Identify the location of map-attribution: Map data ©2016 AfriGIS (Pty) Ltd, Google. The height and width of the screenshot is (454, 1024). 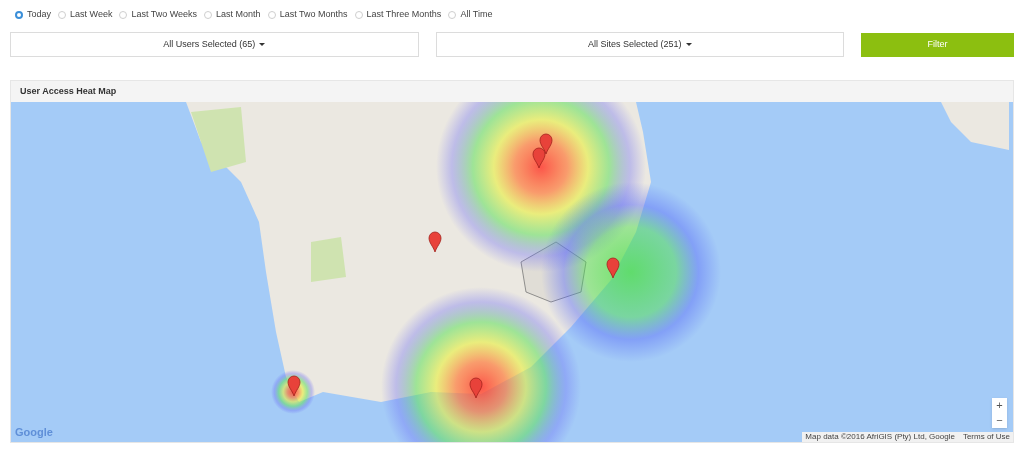
(880, 437).